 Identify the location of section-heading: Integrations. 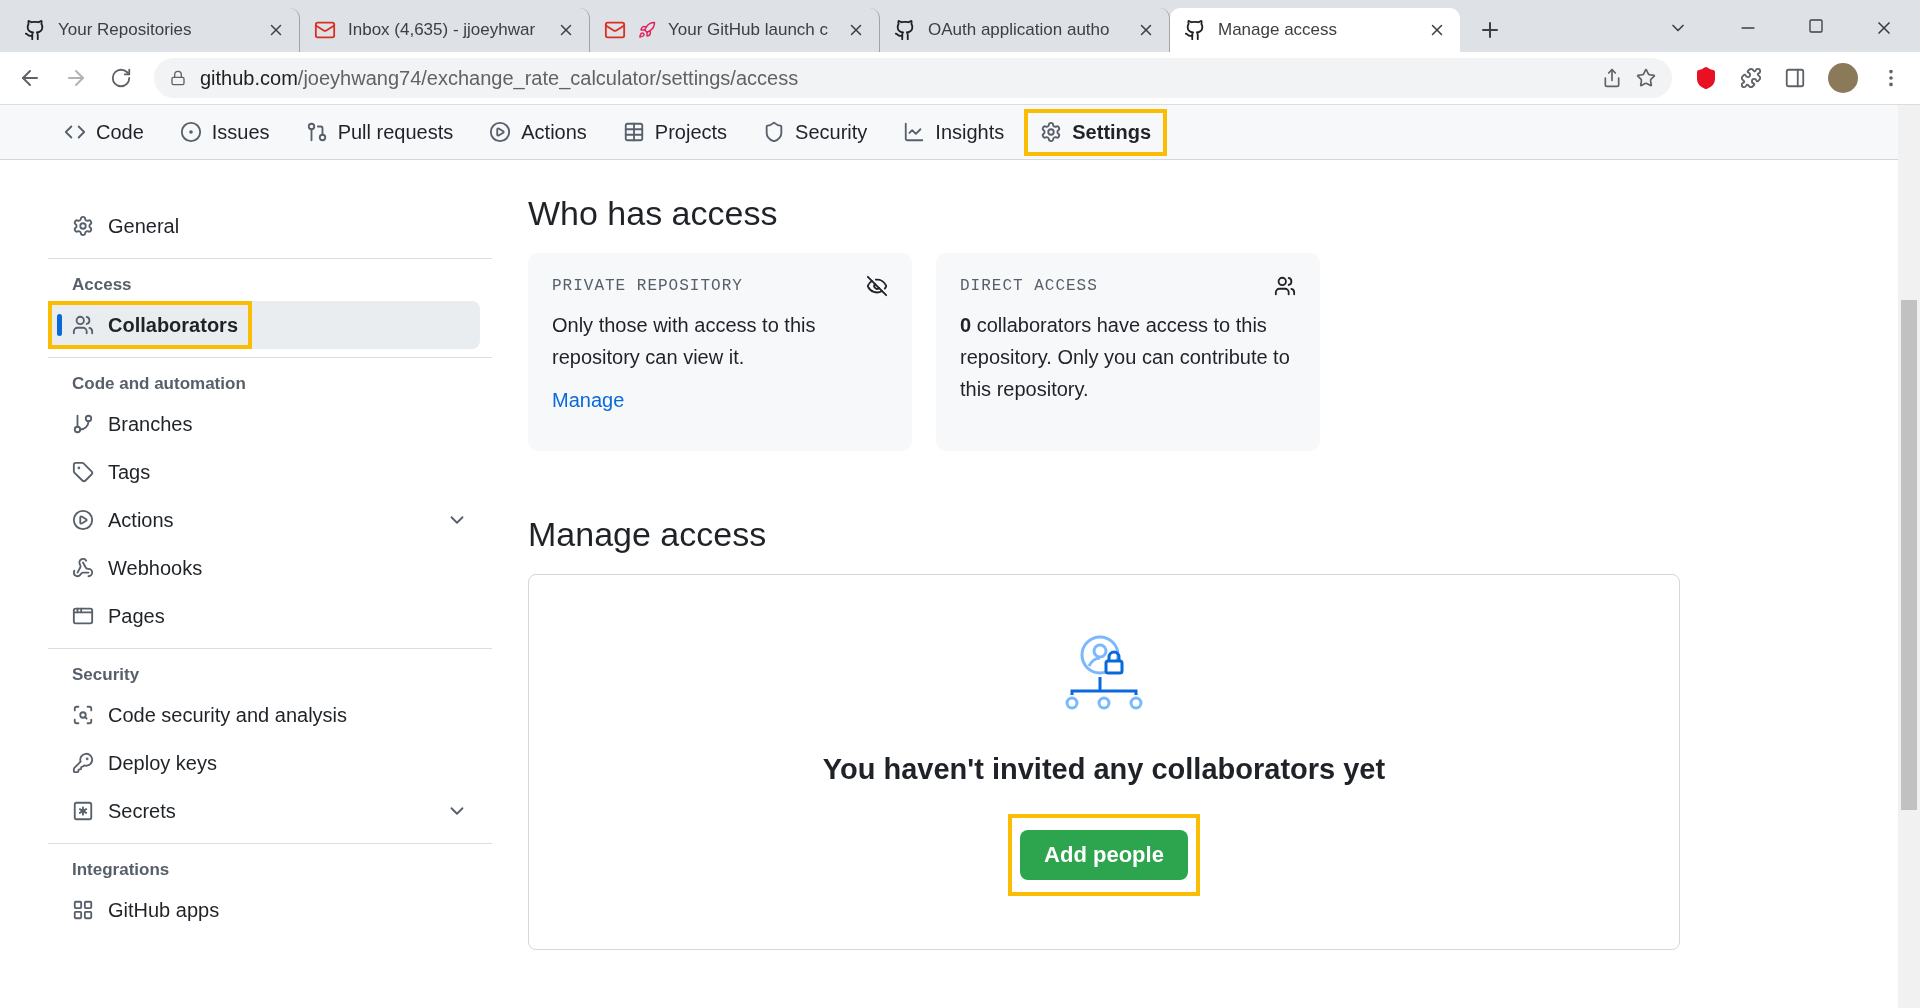
(121, 870).